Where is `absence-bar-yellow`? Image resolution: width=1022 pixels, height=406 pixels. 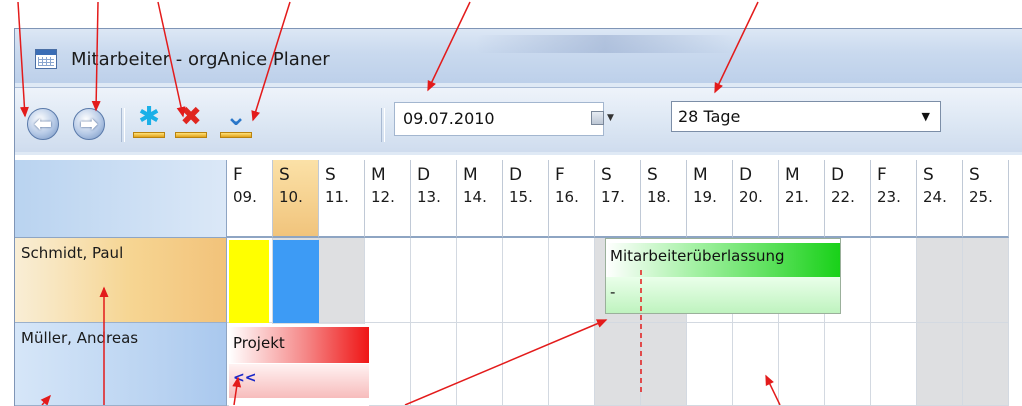 absence-bar-yellow is located at coordinates (249, 281).